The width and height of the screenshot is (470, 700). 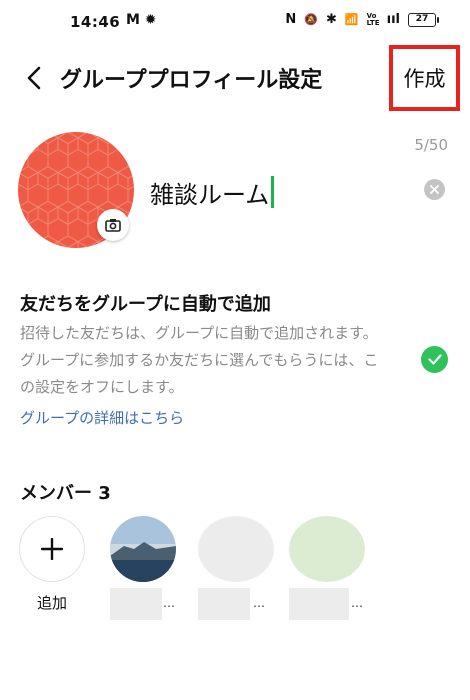 What do you see at coordinates (393, 19) in the screenshot?
I see `signal-icon: ııl` at bounding box center [393, 19].